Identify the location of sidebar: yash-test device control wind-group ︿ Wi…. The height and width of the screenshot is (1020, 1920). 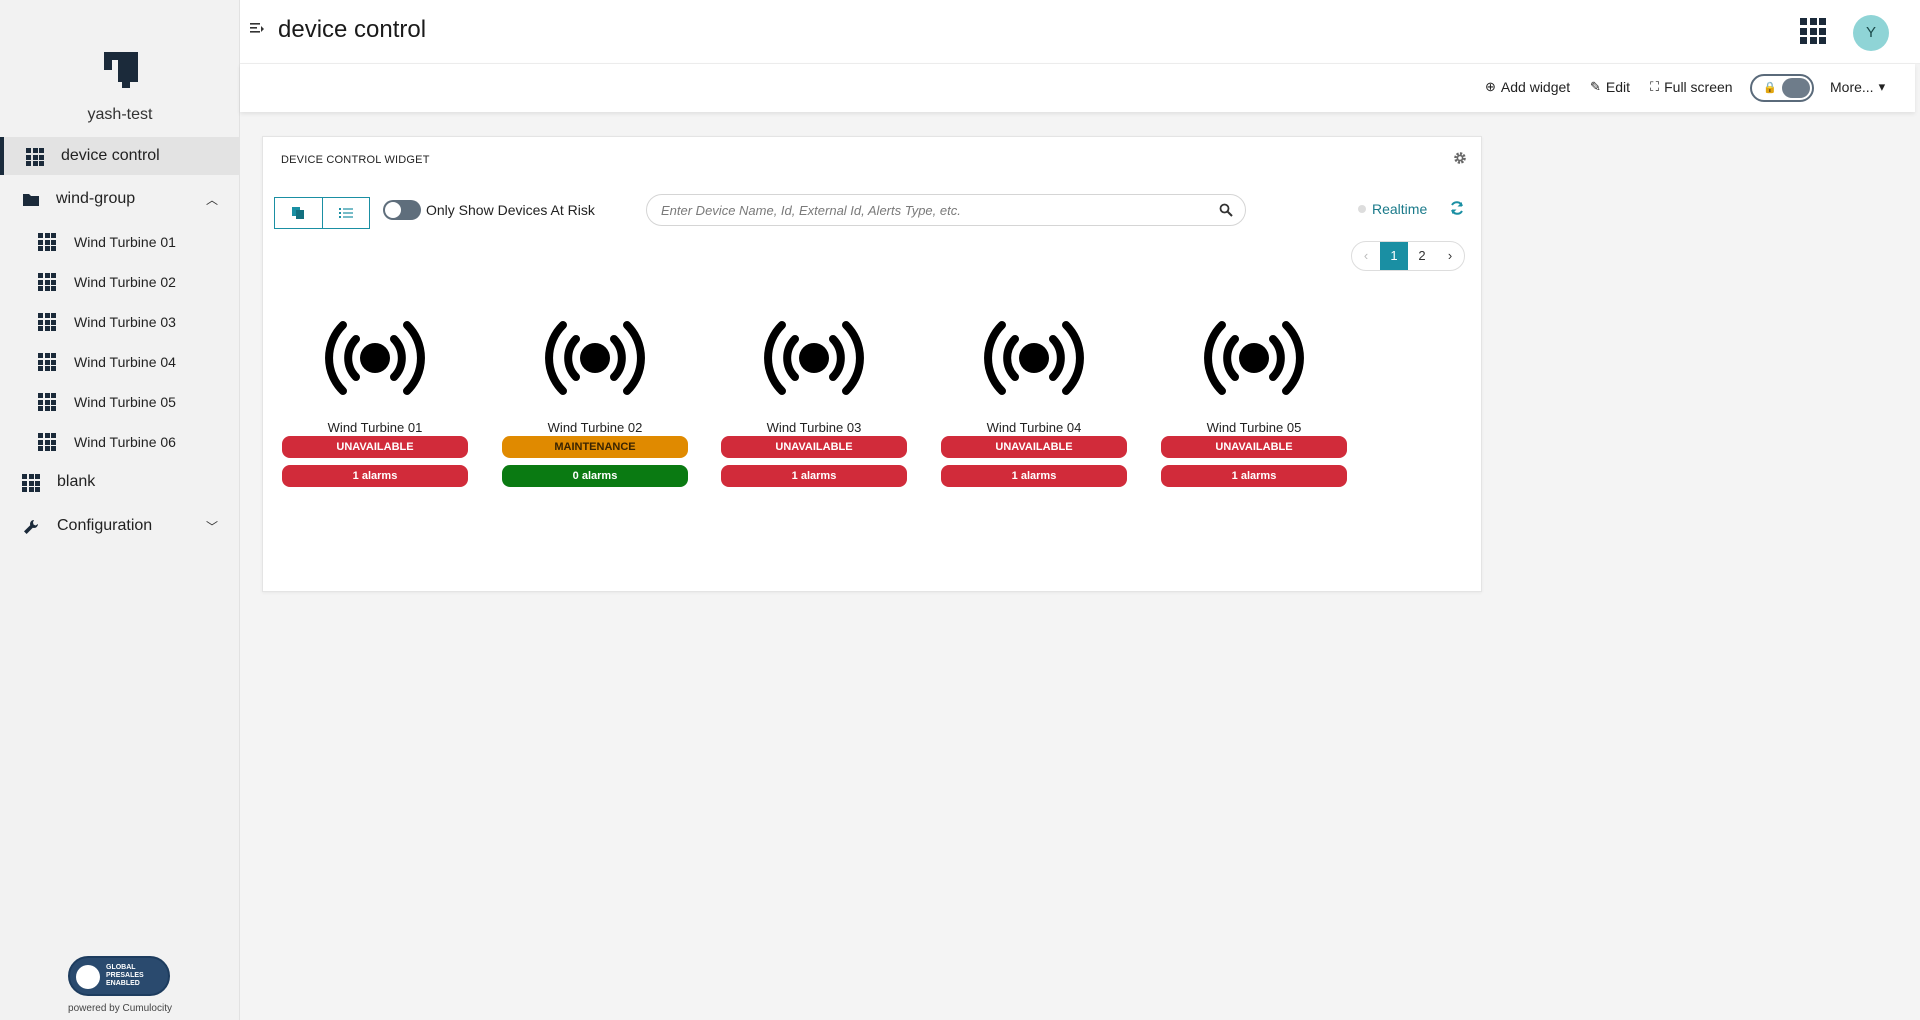
(120, 510).